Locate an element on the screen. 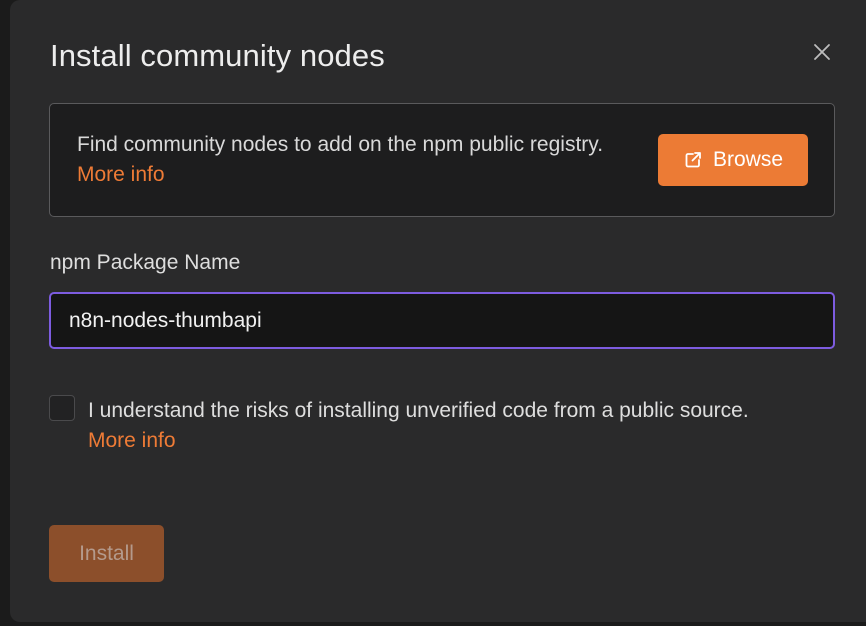 Image resolution: width=866 pixels, height=626 pixels. dialog-title: Install community nodes is located at coordinates (217, 55).